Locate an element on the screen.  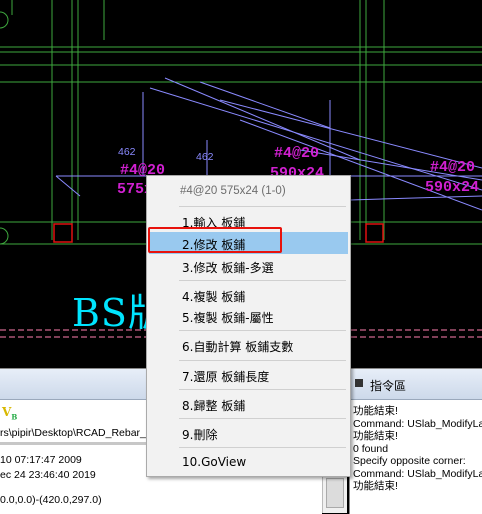
menu-item-restore-length: 7.還原 板鋪長度 is located at coordinates (248, 375).